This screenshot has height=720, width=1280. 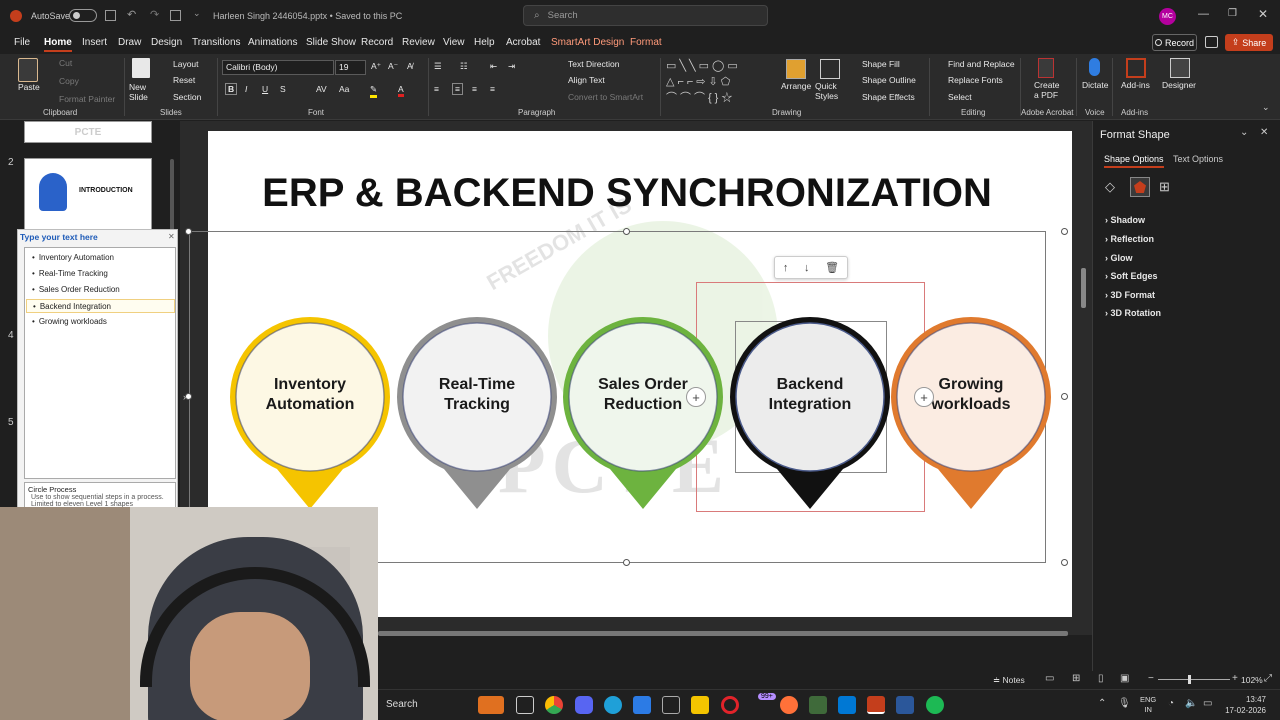 What do you see at coordinates (924, 397) in the screenshot?
I see `add-shape-after-icon: +` at bounding box center [924, 397].